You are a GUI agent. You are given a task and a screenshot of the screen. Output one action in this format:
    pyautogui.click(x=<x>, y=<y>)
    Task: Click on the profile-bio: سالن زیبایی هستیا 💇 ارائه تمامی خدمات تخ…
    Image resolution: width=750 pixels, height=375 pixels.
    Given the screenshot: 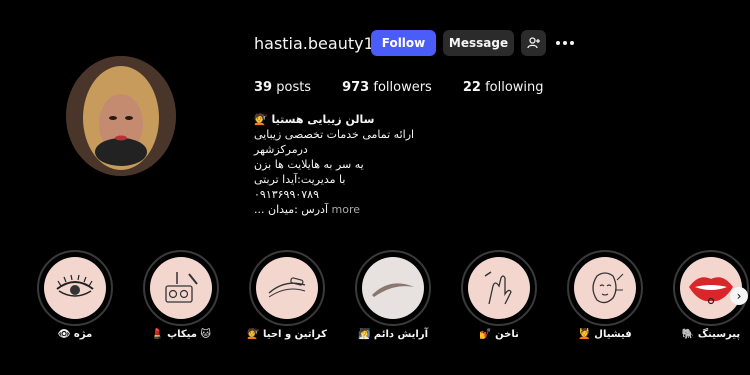 What is the action you would take?
    pyautogui.click(x=354, y=164)
    